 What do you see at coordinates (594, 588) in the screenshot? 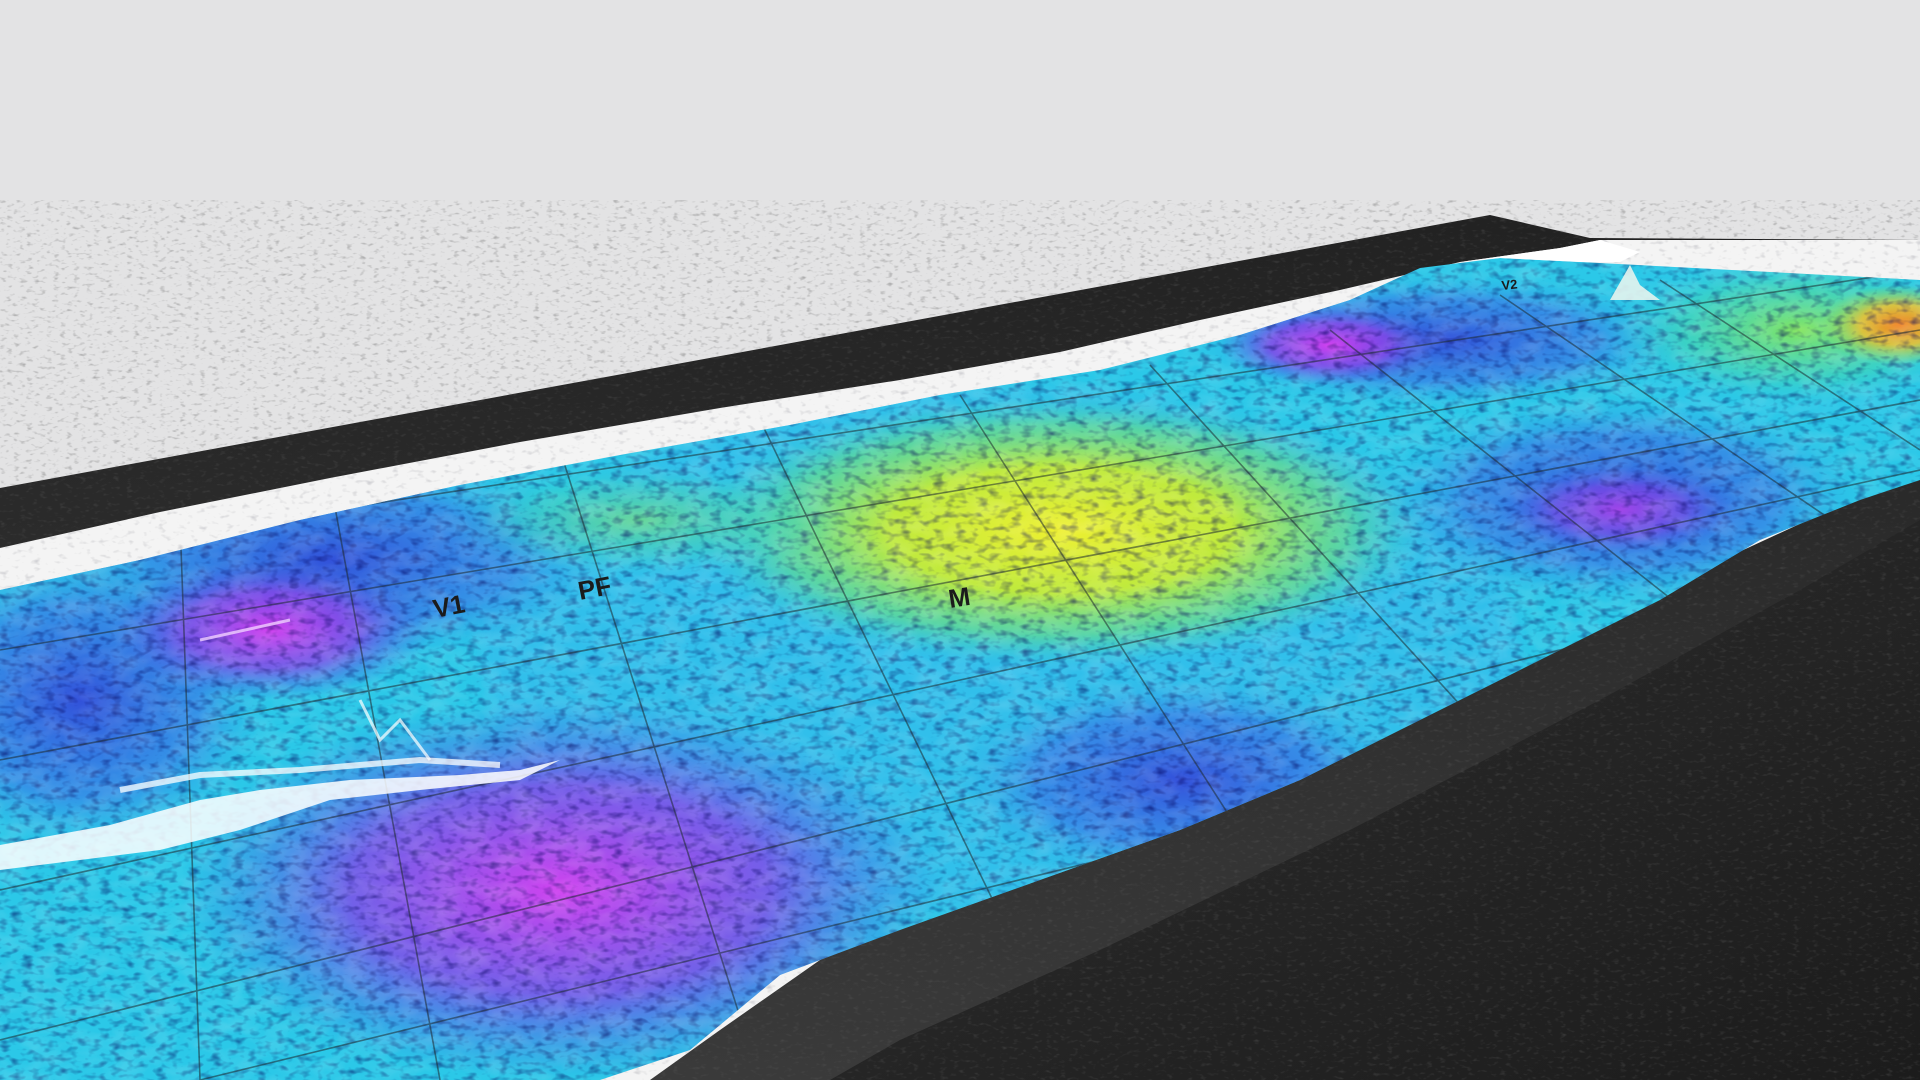
I see `feature-label-pf: PF` at bounding box center [594, 588].